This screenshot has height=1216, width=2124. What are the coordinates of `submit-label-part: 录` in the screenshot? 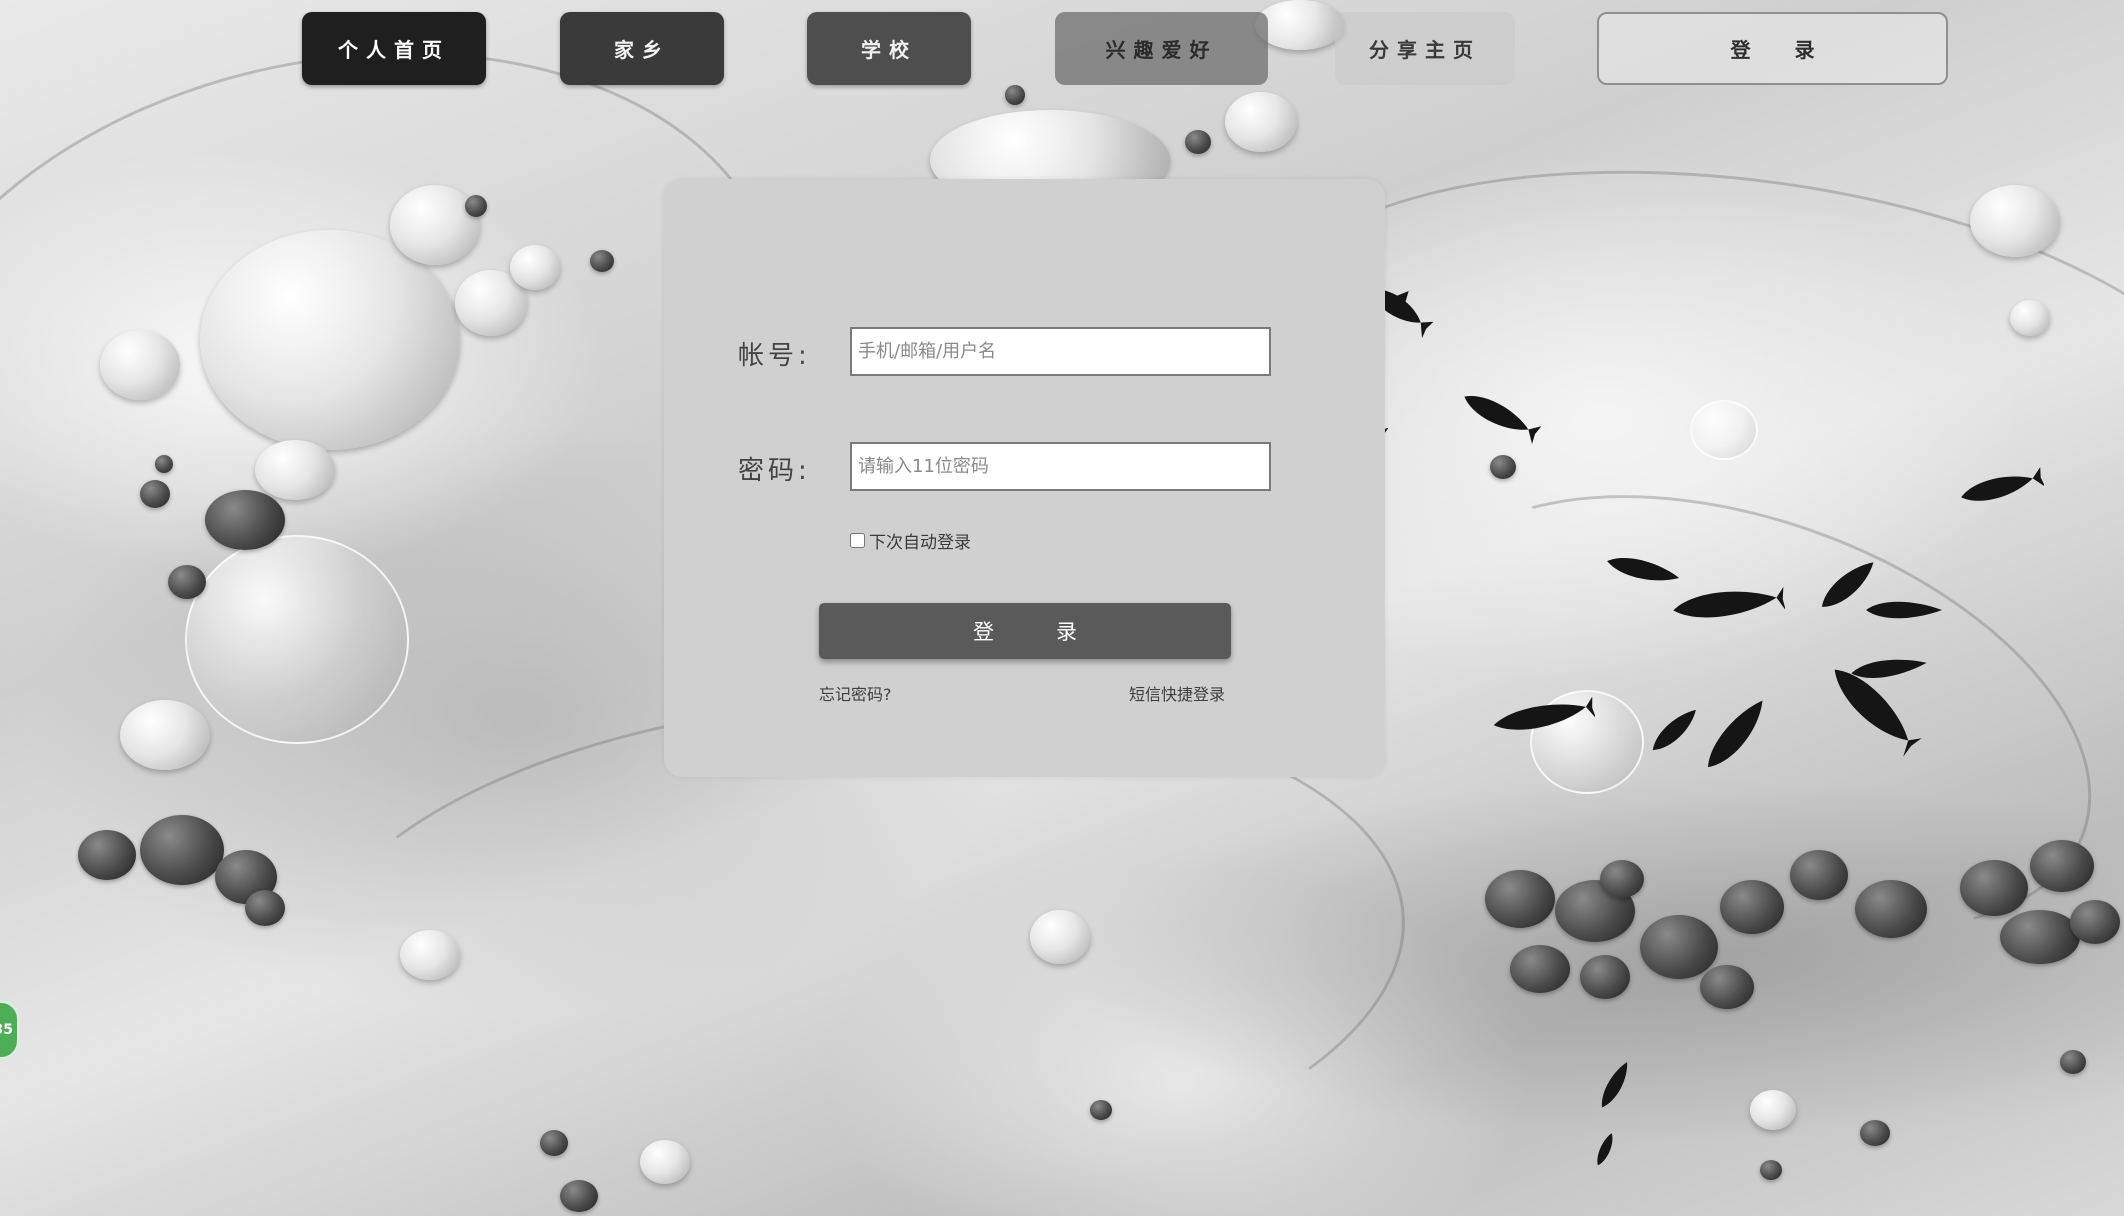 It's located at (1066, 632).